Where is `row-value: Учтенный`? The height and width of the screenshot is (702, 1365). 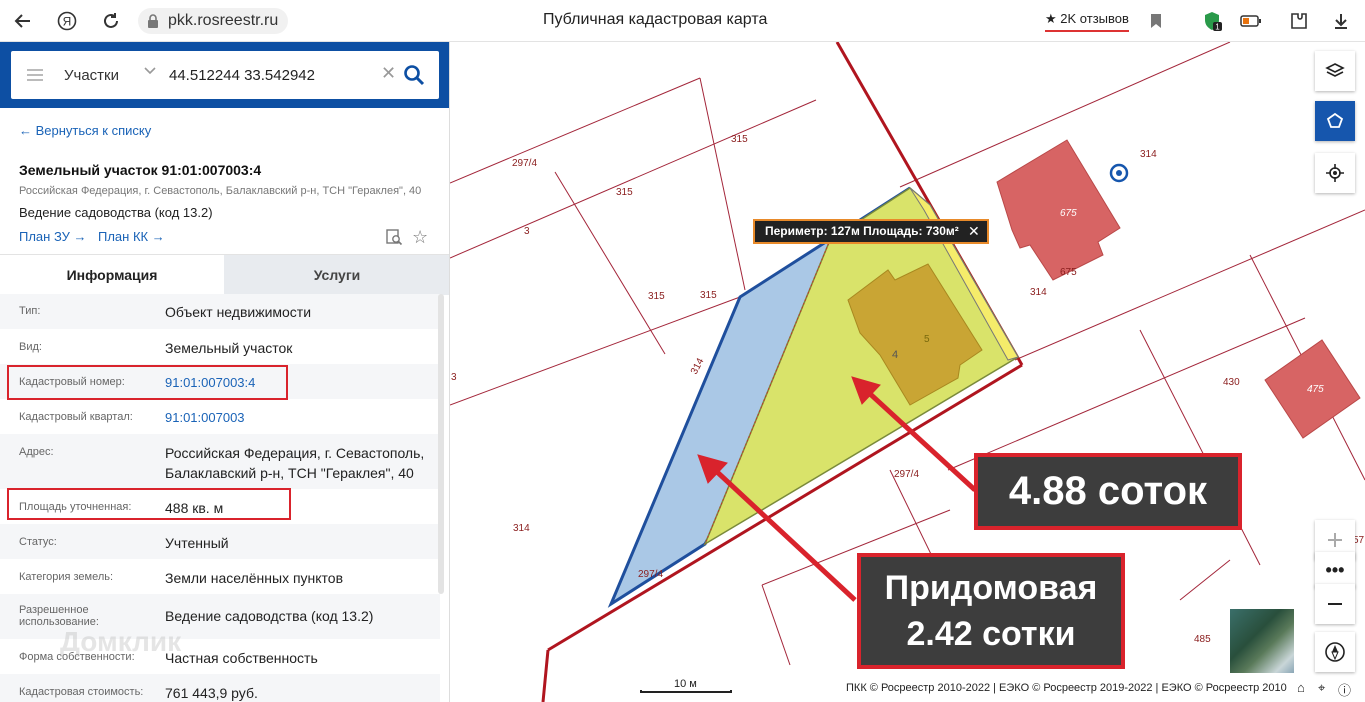 row-value: Учтенный is located at coordinates (197, 543).